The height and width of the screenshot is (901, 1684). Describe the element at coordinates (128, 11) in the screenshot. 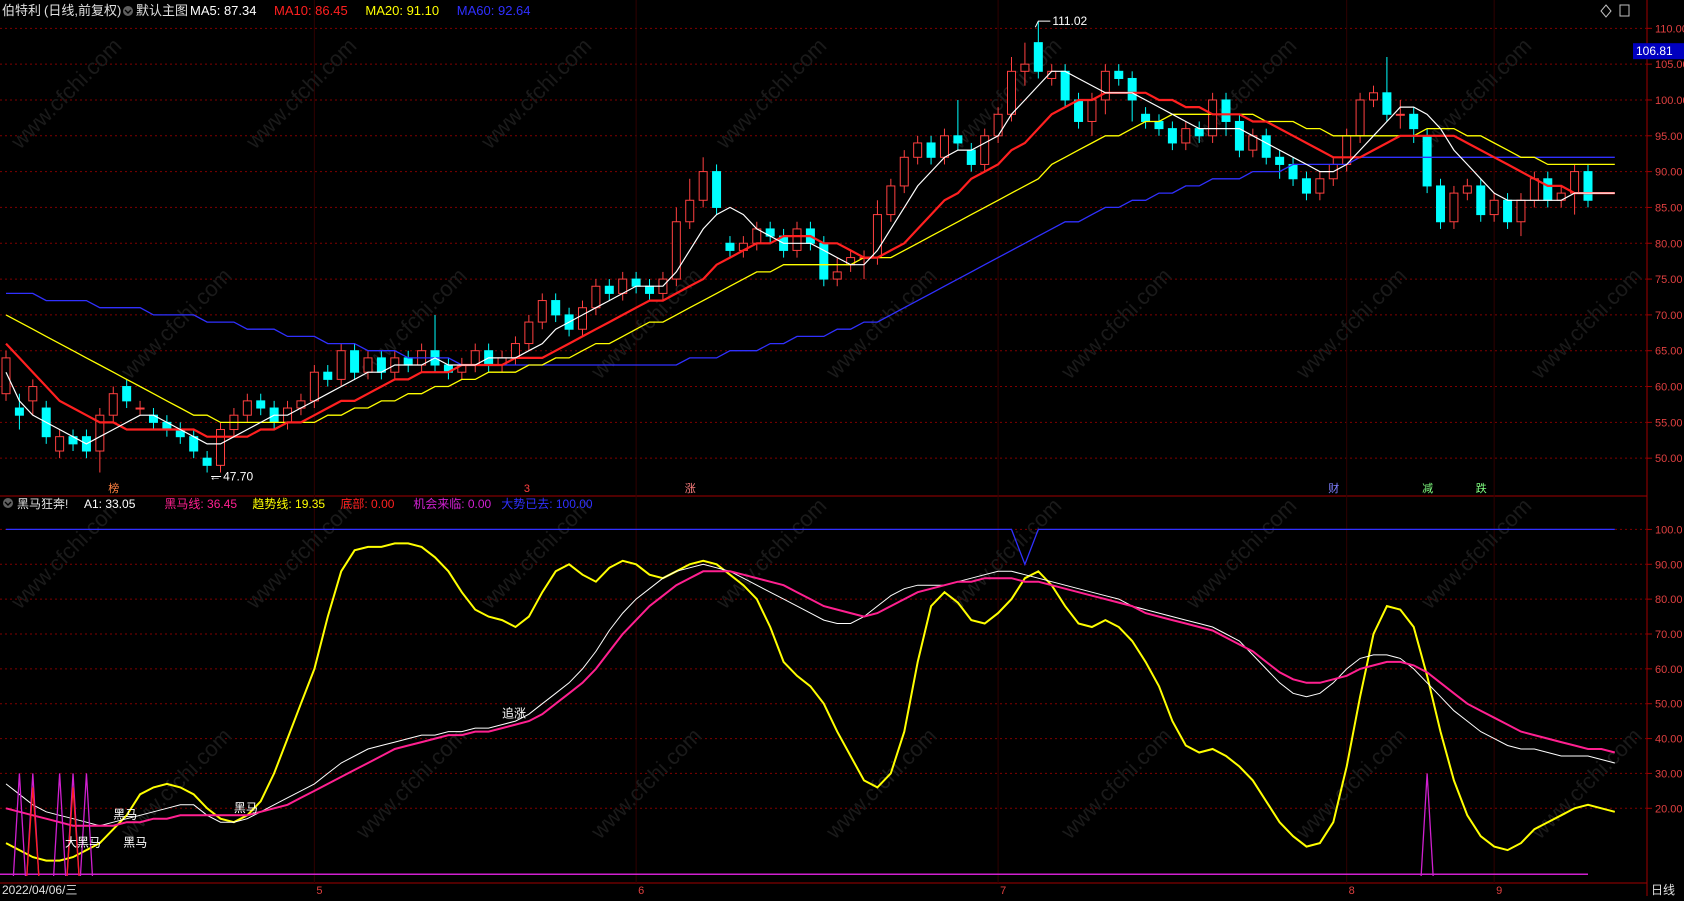

I see `main-chart-menu-icon` at that location.